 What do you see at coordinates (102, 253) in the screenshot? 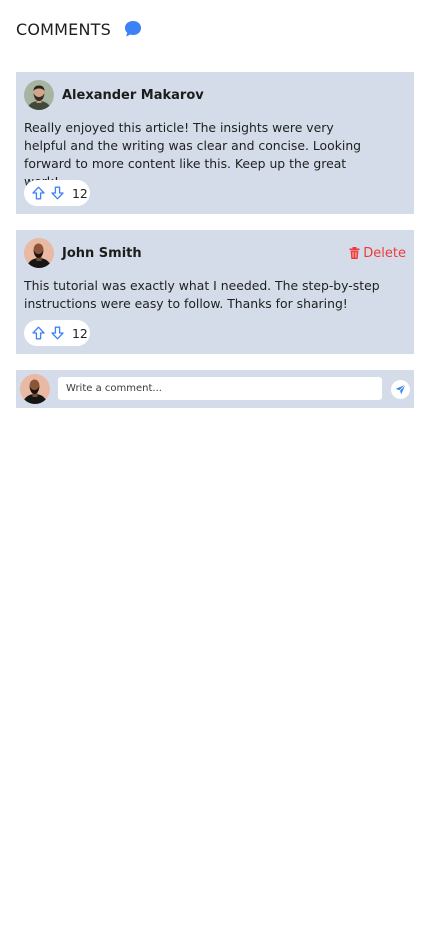
I see `comment-author: John Smith` at bounding box center [102, 253].